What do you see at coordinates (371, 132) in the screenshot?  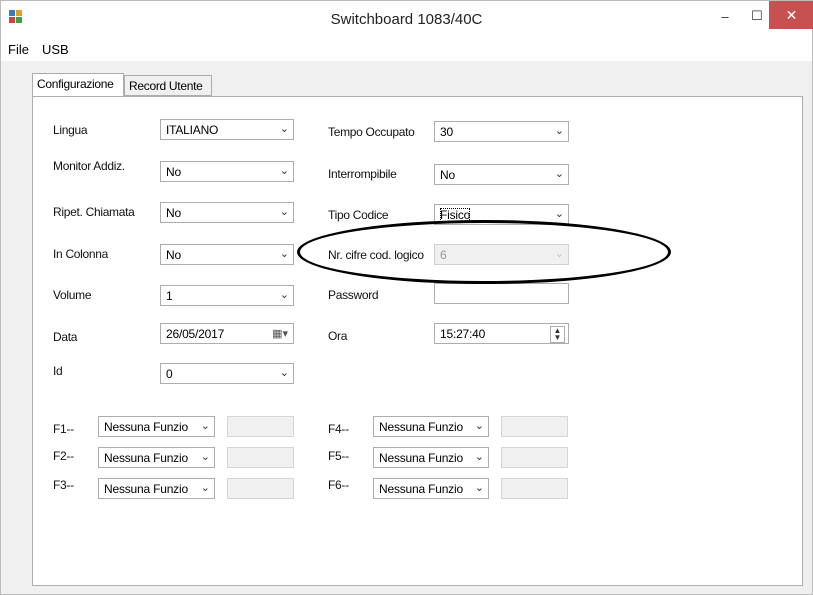 I see `tempo-label: Tempo Occupato` at bounding box center [371, 132].